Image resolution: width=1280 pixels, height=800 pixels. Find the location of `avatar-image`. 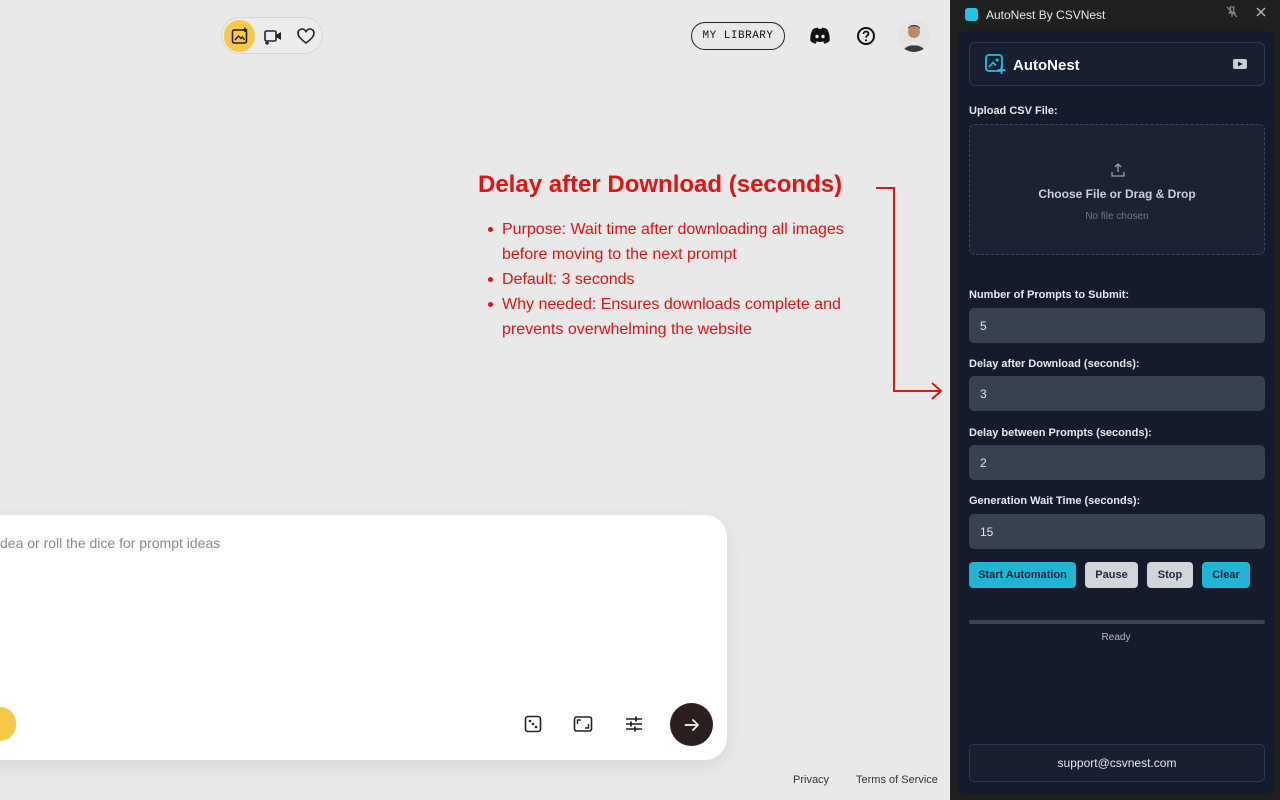

avatar-image is located at coordinates (914, 36).